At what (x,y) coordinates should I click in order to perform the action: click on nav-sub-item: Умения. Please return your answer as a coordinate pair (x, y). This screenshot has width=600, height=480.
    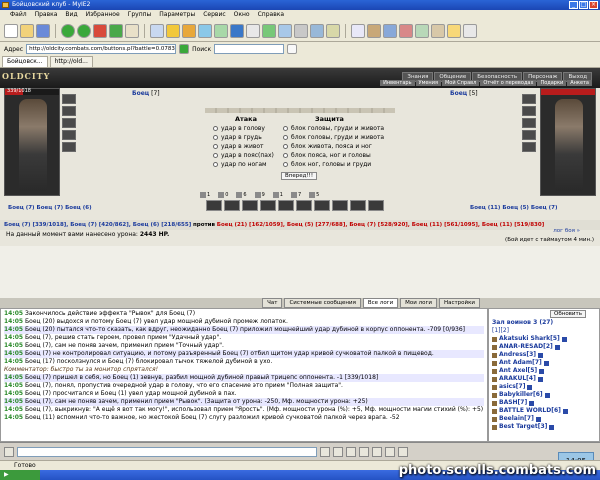
    Looking at the image, I should click on (428, 83).